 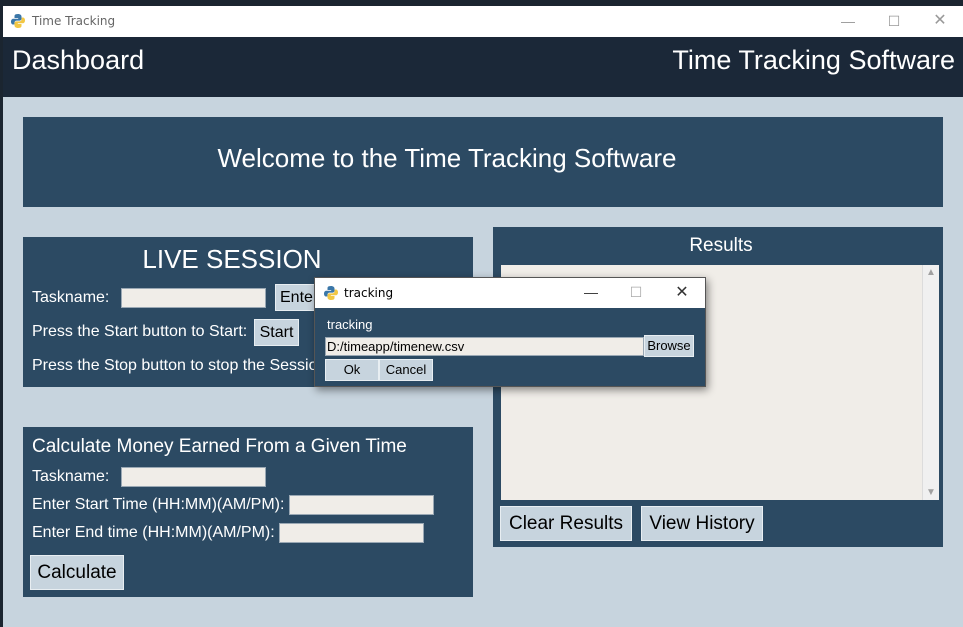 What do you see at coordinates (484, 346) in the screenshot?
I see `file-path-input` at bounding box center [484, 346].